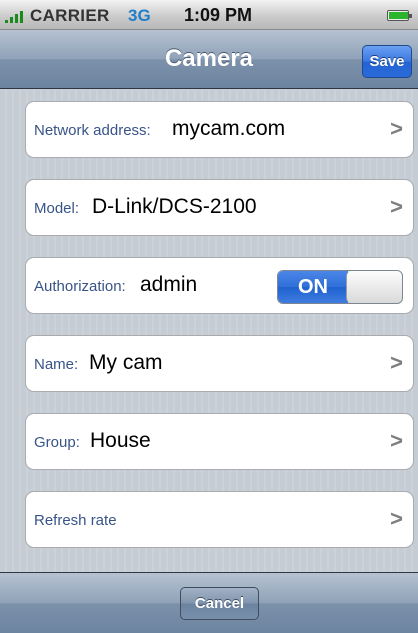 The image size is (418, 633). Describe the element at coordinates (56, 364) in the screenshot. I see `name-label: Name:` at that location.